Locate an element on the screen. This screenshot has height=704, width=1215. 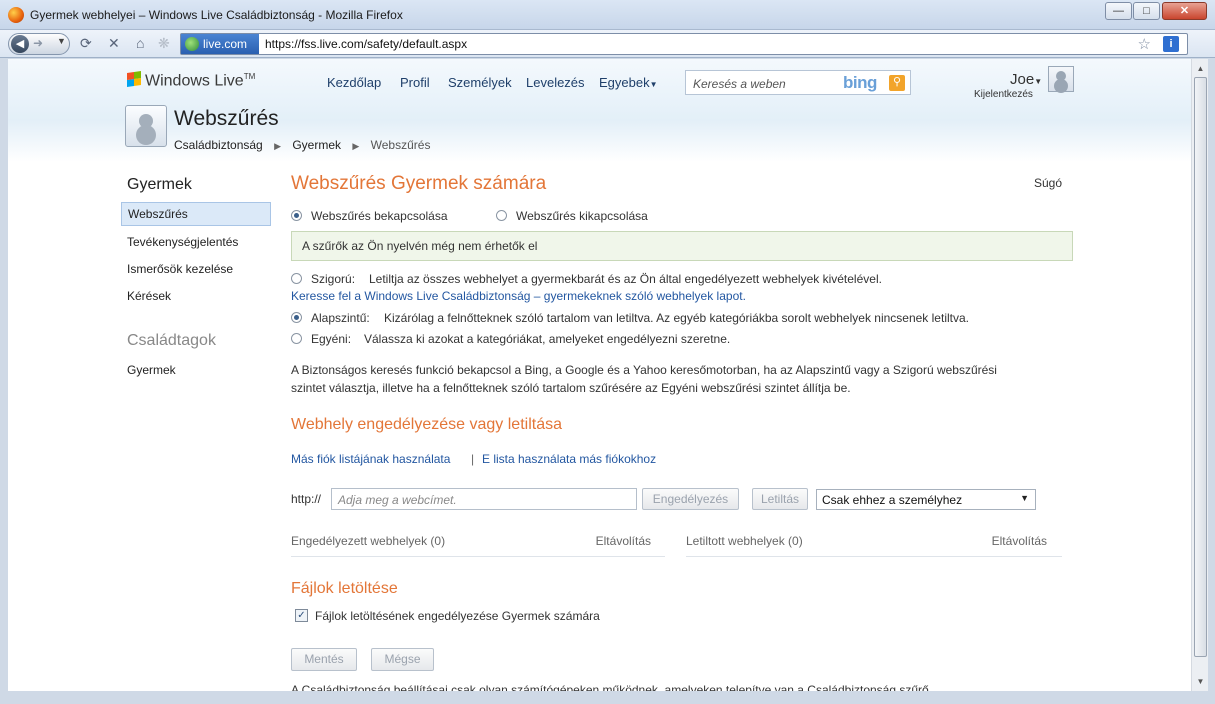
close-icon: ✕ is located at coordinates (1184, 11).